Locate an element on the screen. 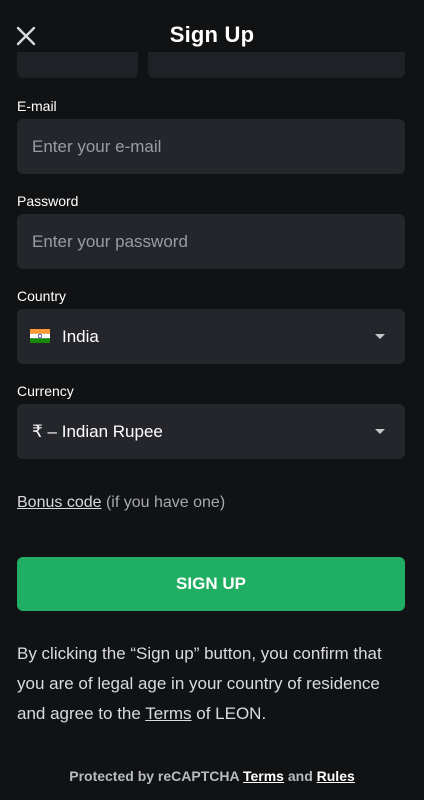  country-select: India is located at coordinates (211, 336).